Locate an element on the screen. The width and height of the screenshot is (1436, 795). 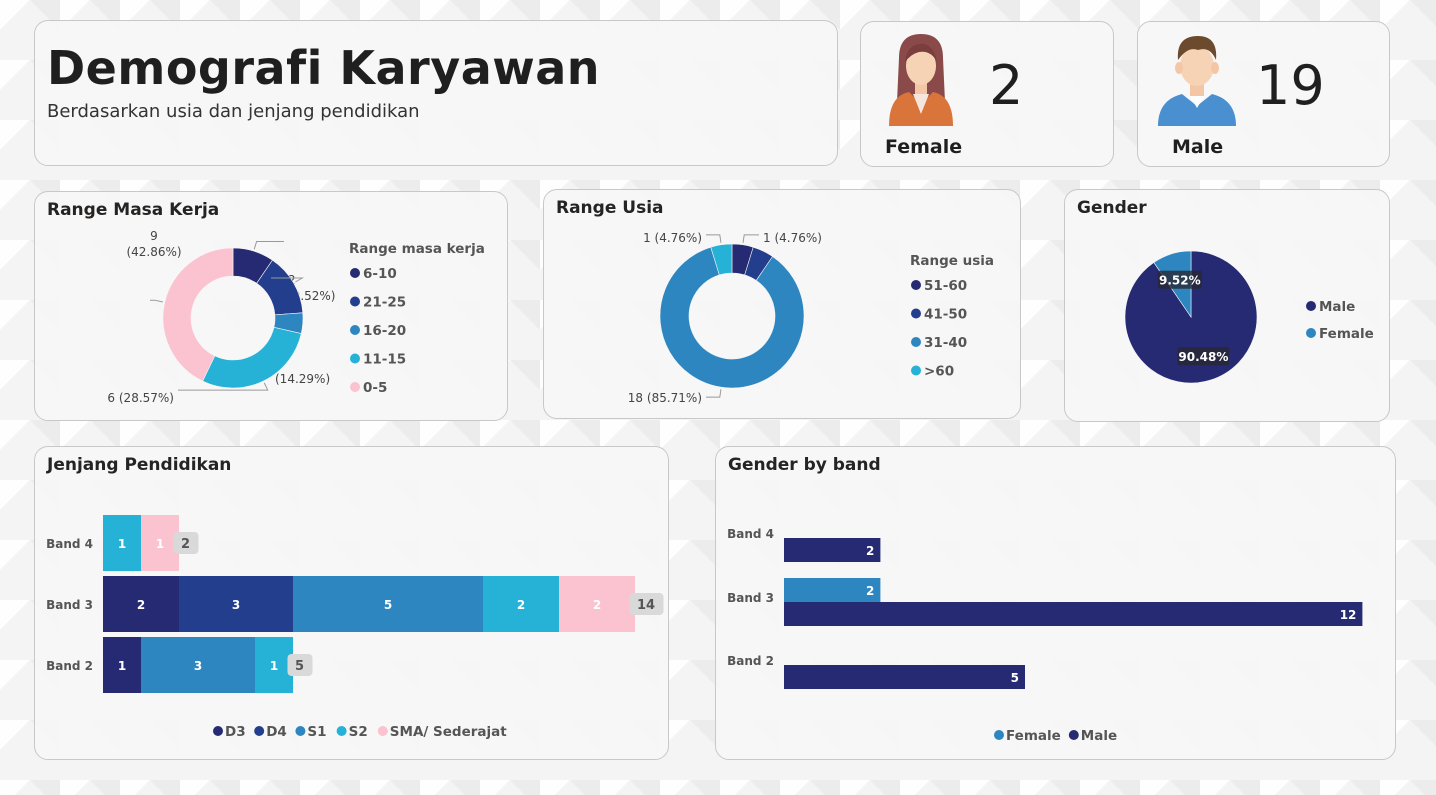
male-kpi-card: 19 Male is located at coordinates (1263, 94).